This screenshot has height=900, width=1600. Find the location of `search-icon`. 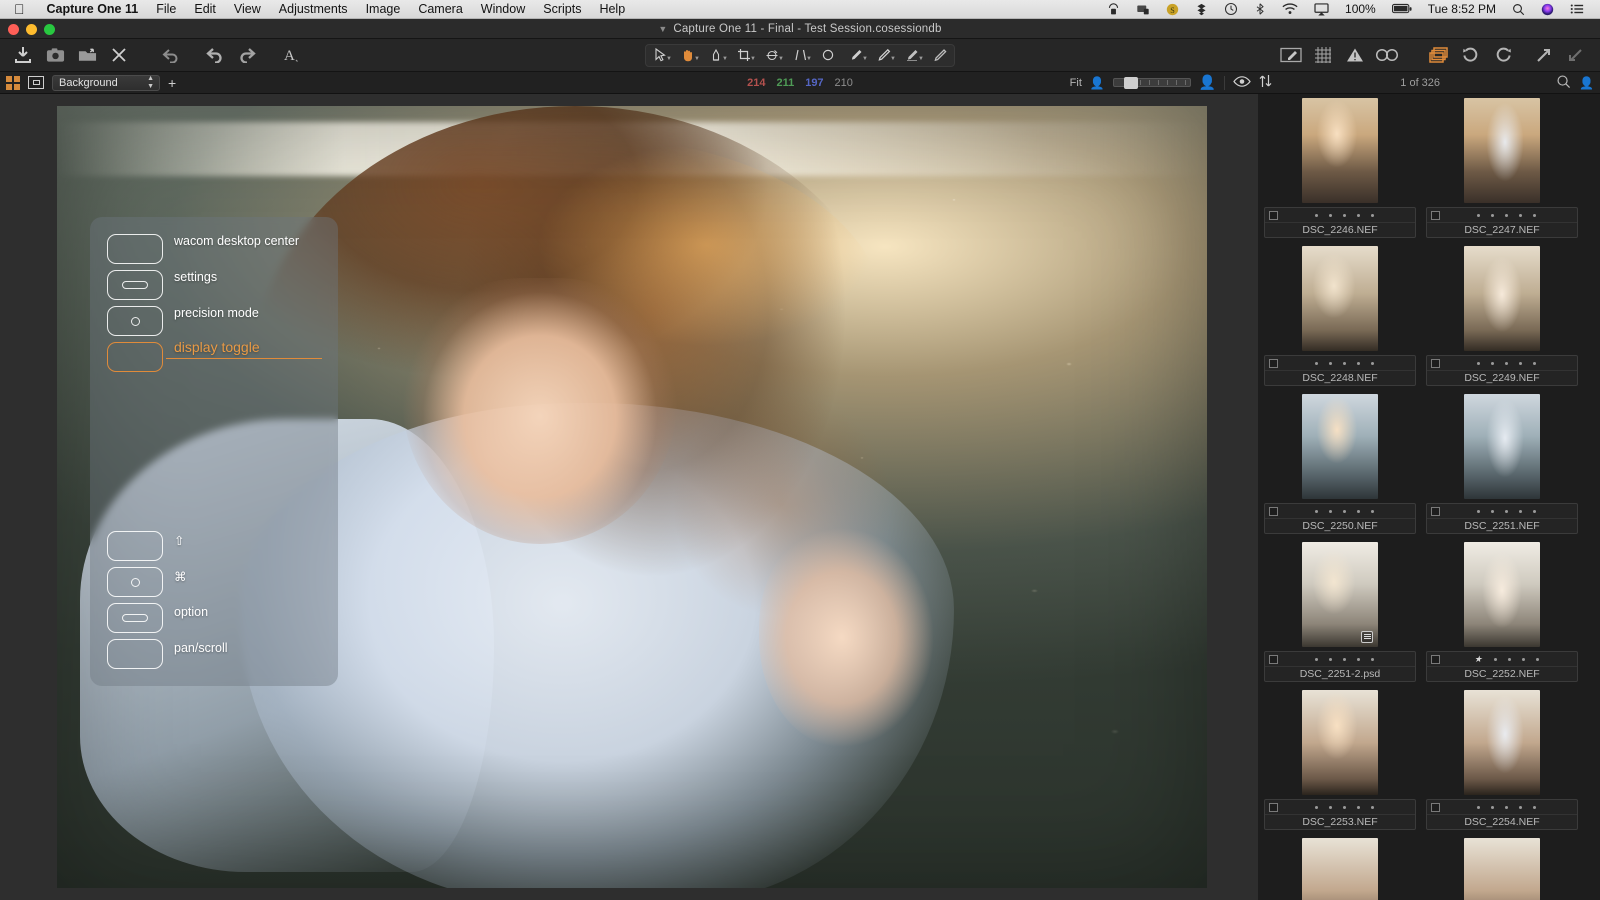

search-icon is located at coordinates (1563, 83).